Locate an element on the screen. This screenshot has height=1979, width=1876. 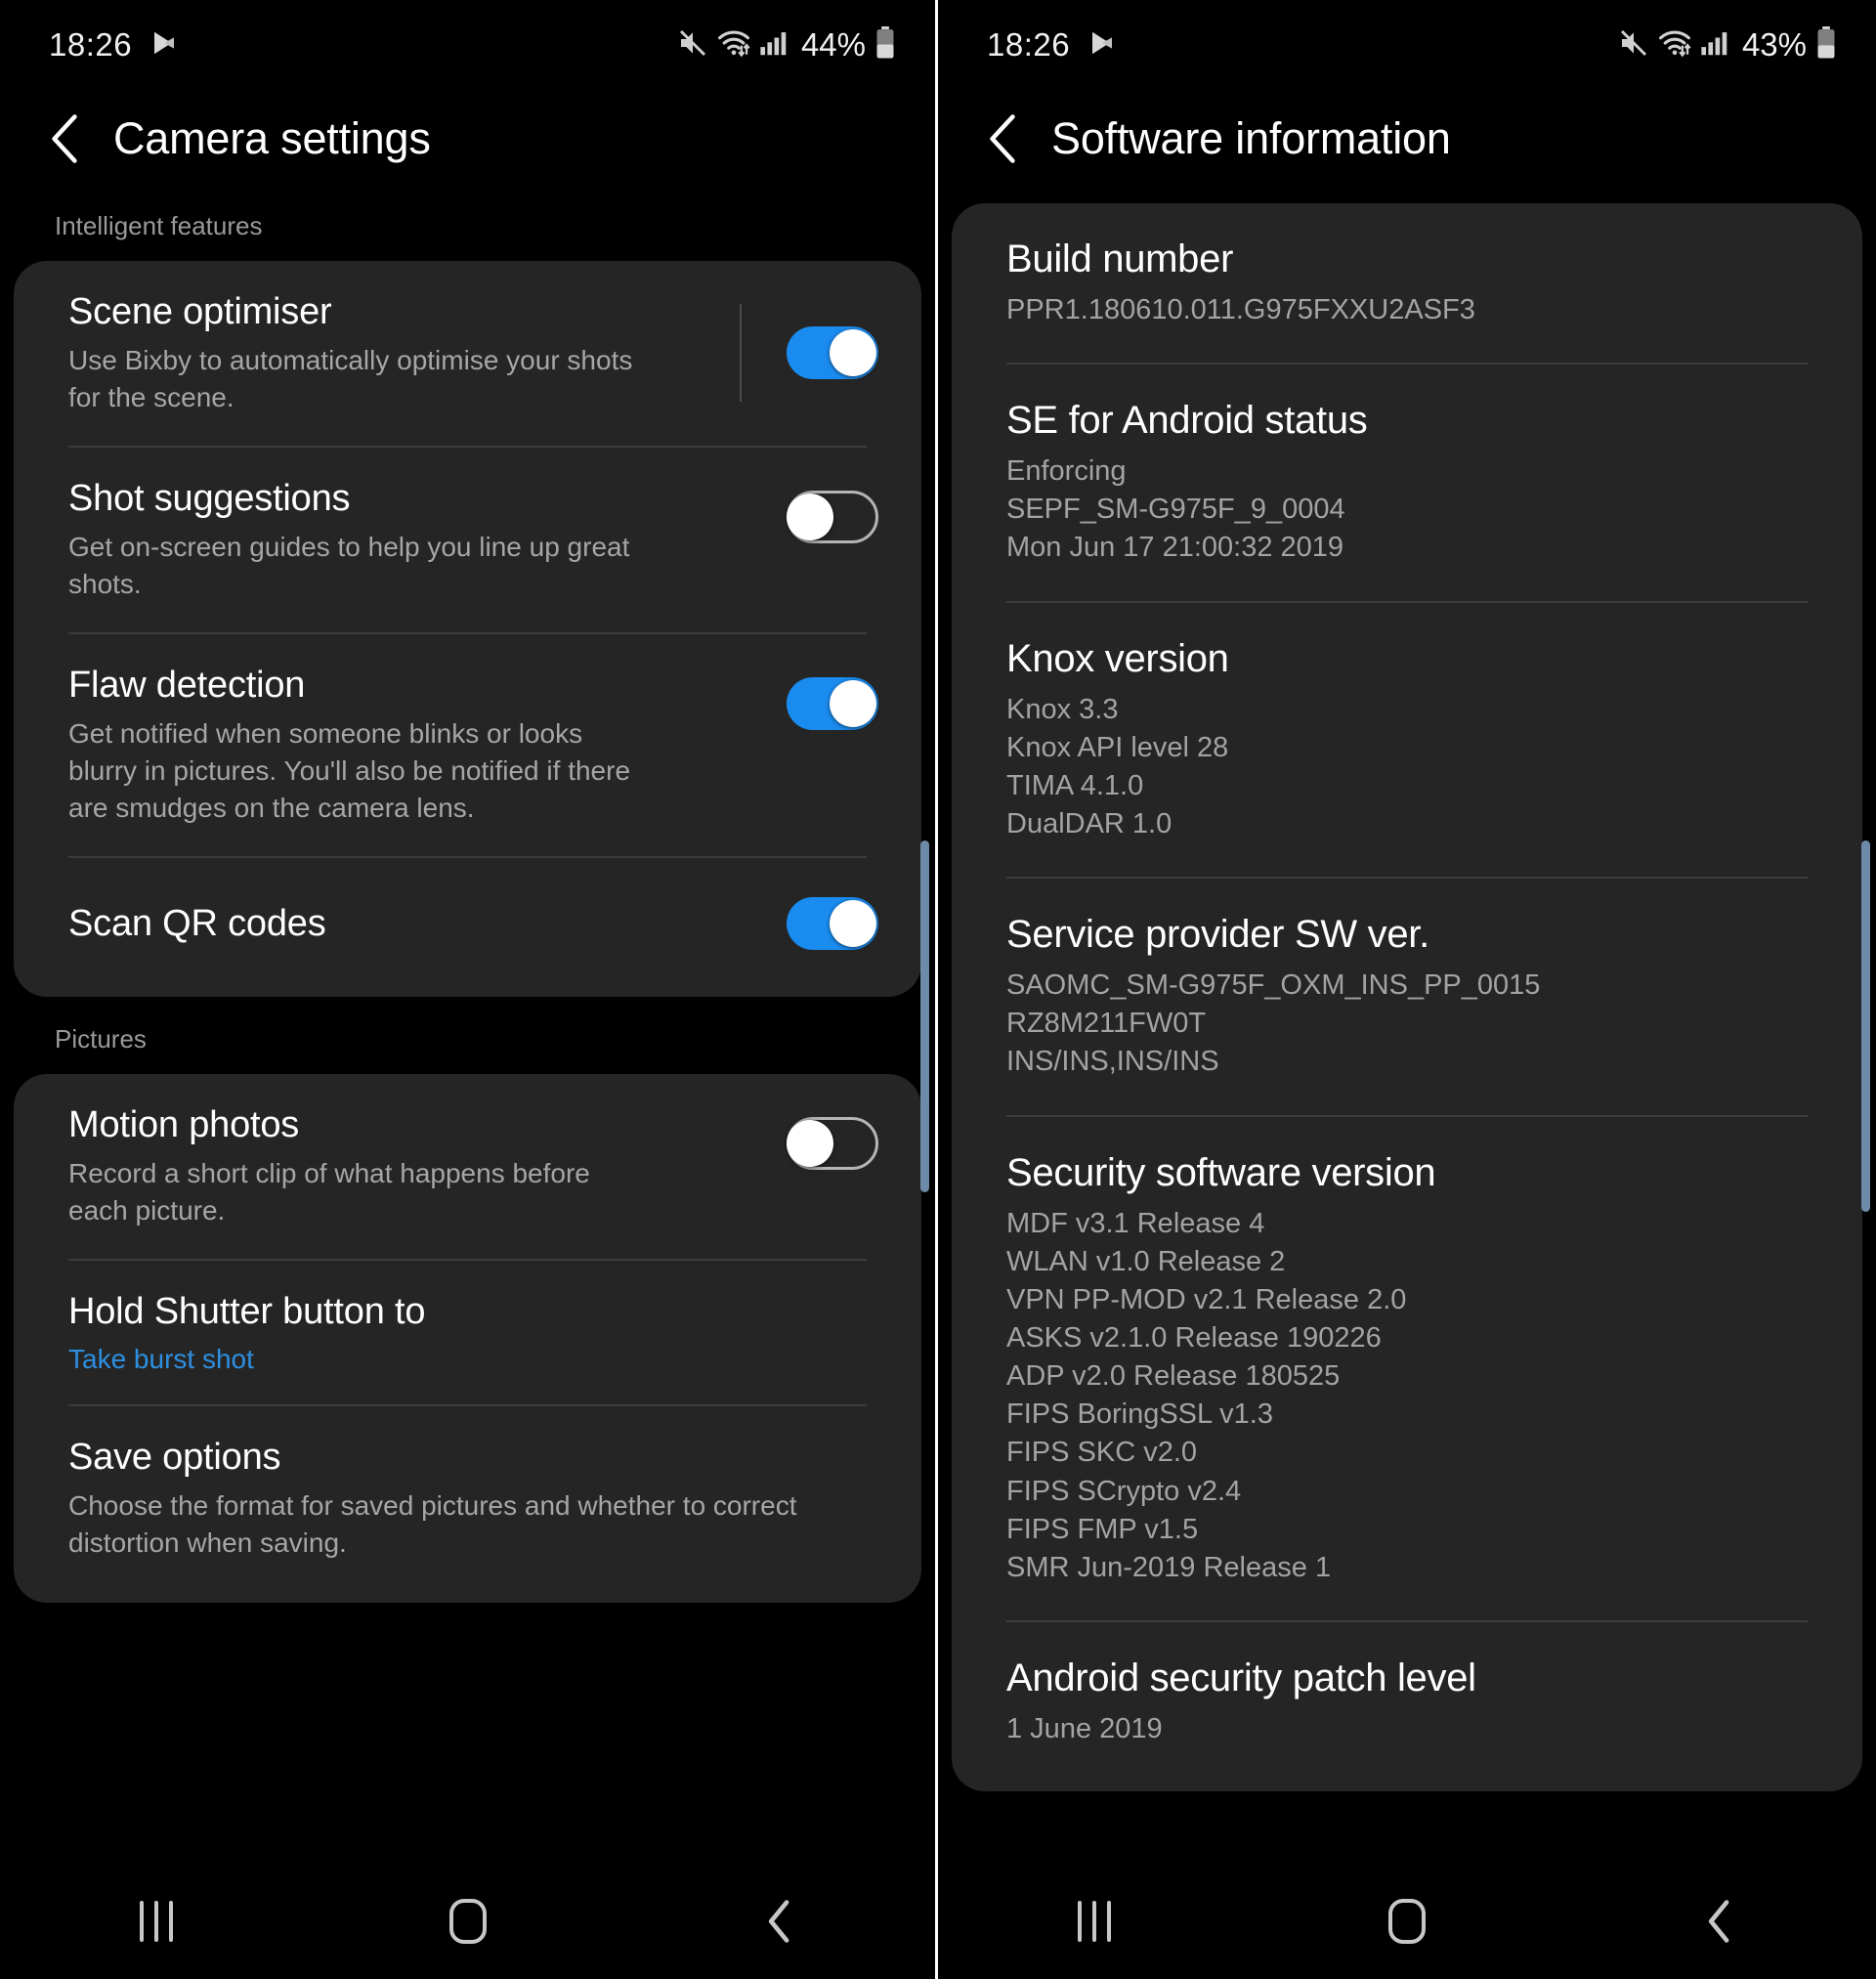
page-title: Software information is located at coordinates (1251, 138).